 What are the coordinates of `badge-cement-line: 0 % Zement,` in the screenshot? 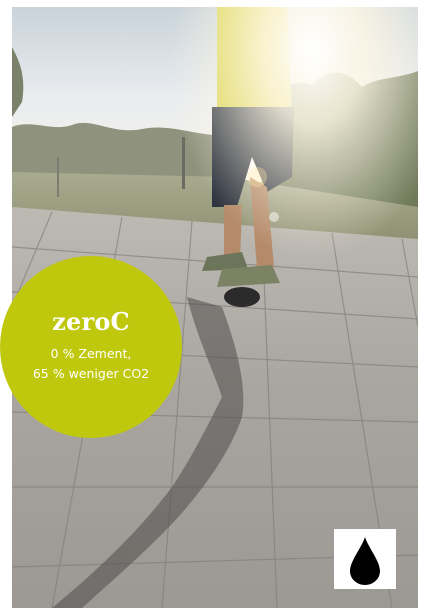 It's located at (91, 353).